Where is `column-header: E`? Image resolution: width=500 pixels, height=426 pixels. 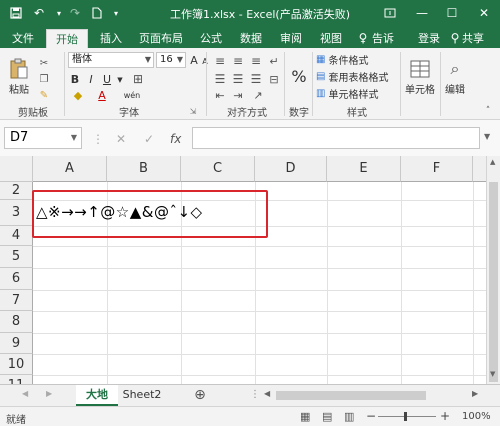
column-header: E is located at coordinates (364, 169).